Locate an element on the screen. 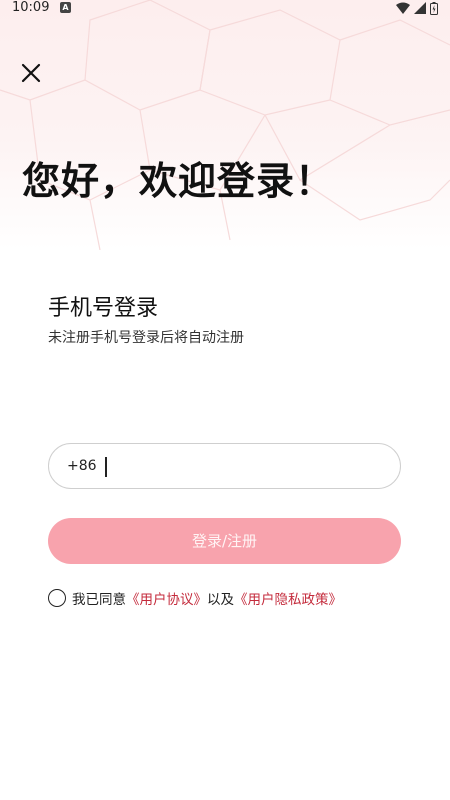 Image resolution: width=450 pixels, height=800 pixels. status-icons is located at coordinates (417, 8).